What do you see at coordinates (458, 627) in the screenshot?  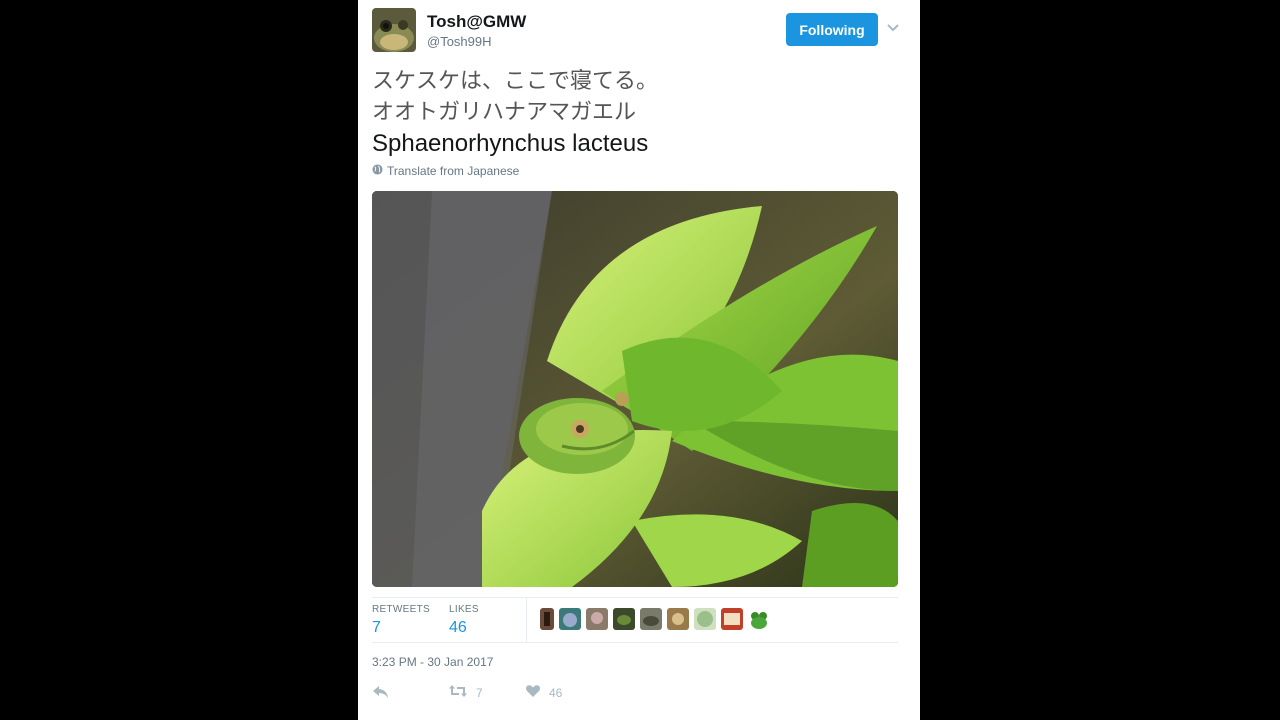 I see `likes-count: 46` at bounding box center [458, 627].